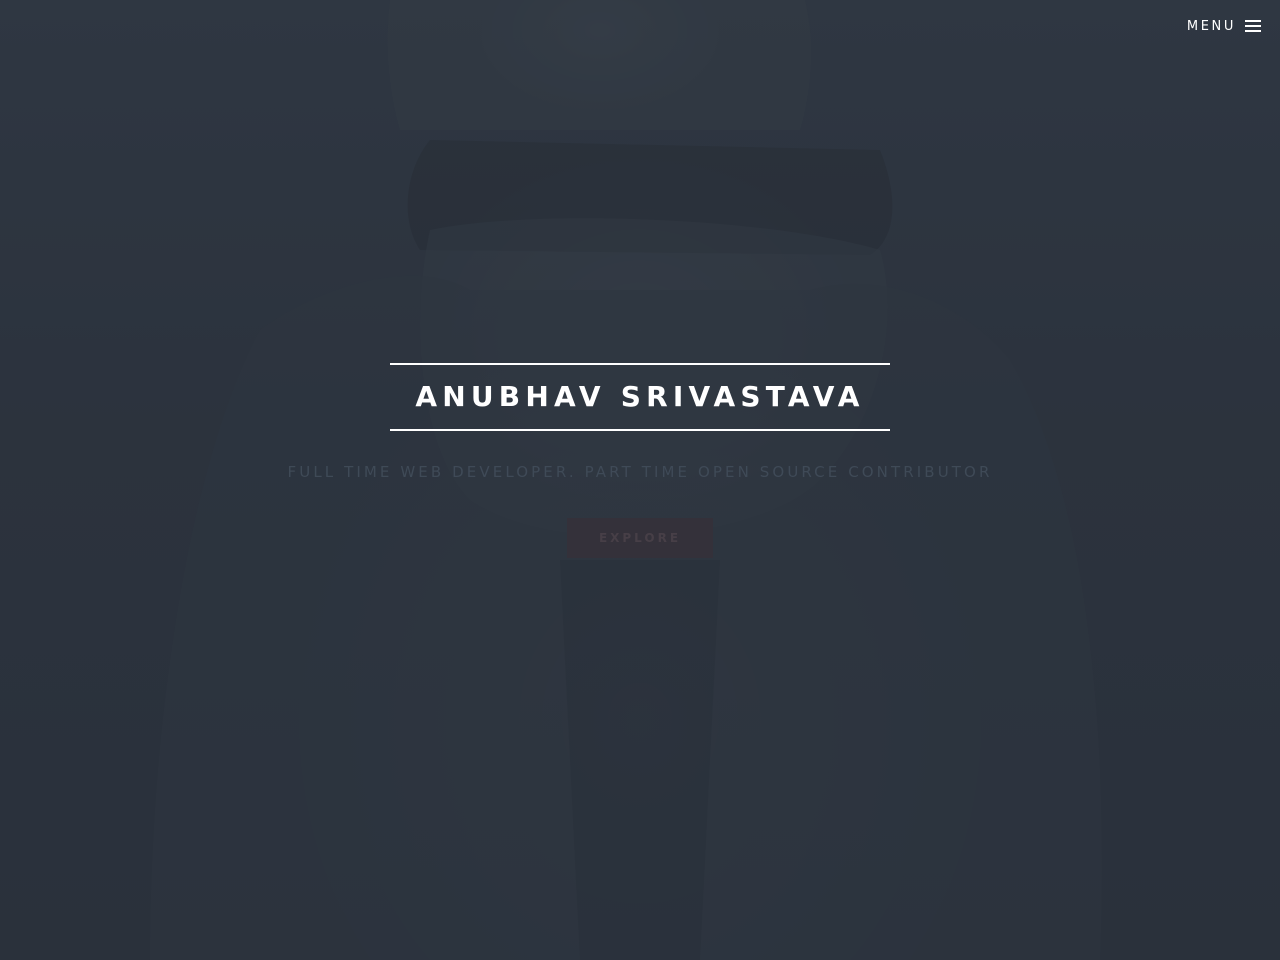  I want to click on explore-button: EXPLORE, so click(640, 538).